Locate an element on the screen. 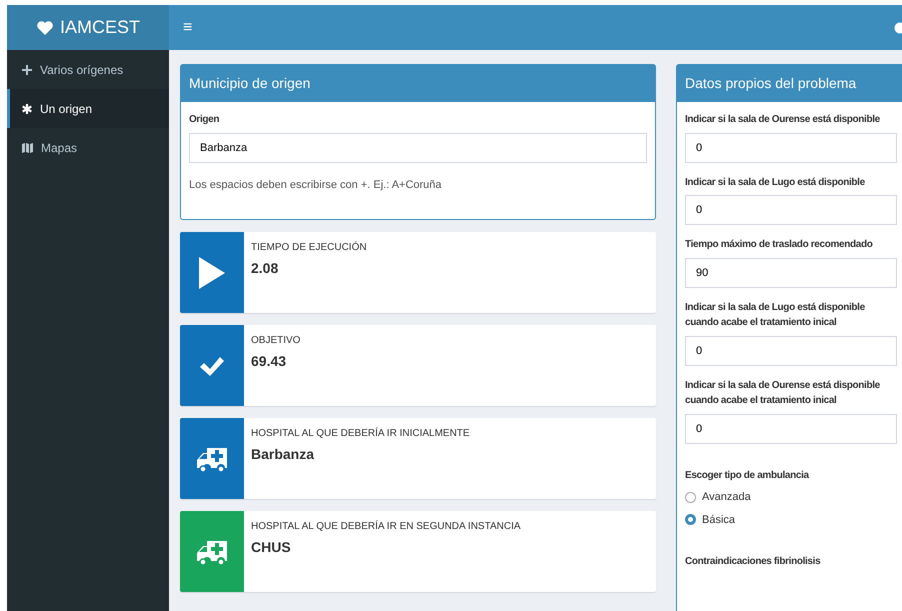 The height and width of the screenshot is (611, 902). field-label: Origen is located at coordinates (204, 120).